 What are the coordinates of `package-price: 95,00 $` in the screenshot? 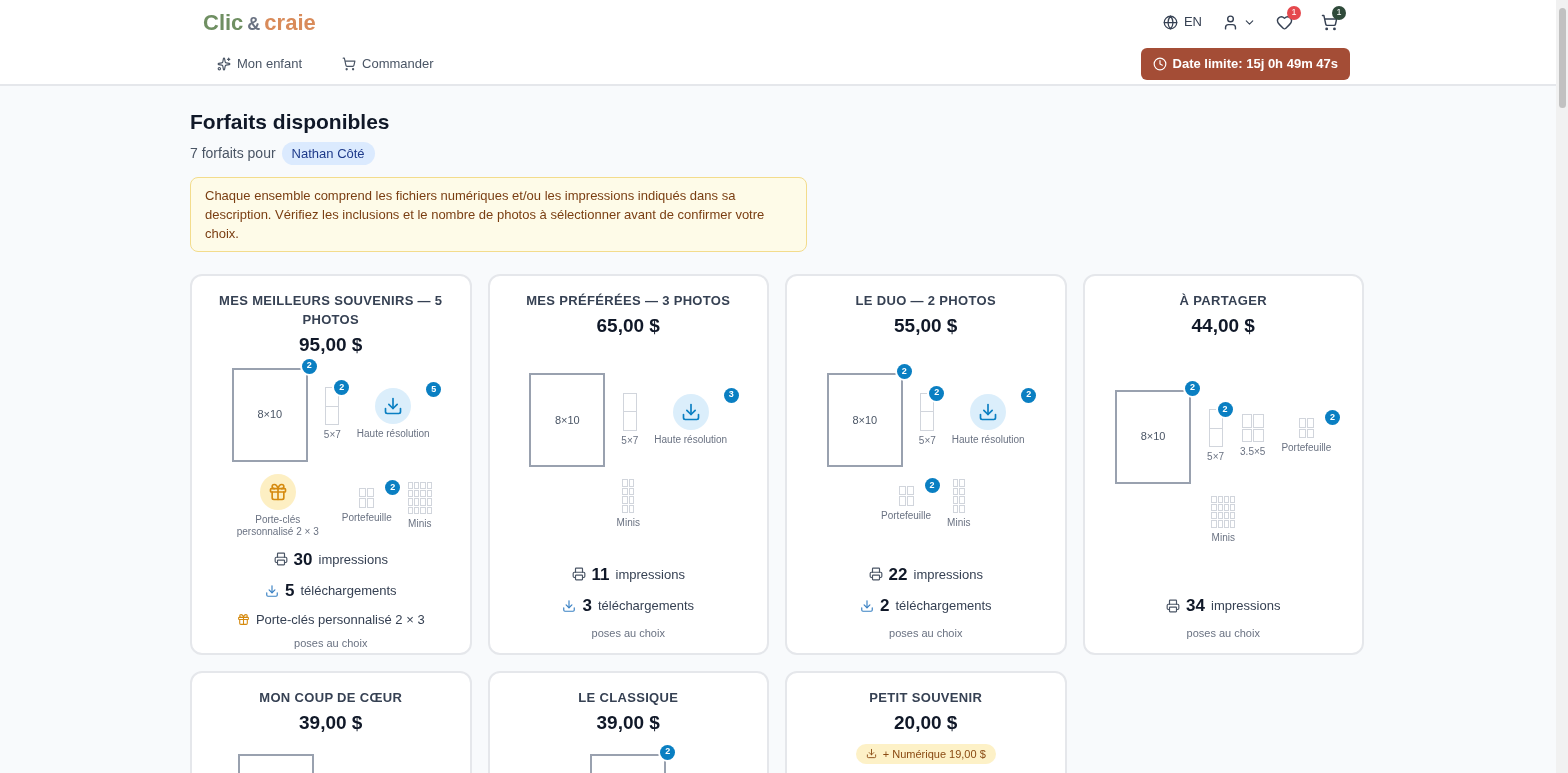 It's located at (331, 345).